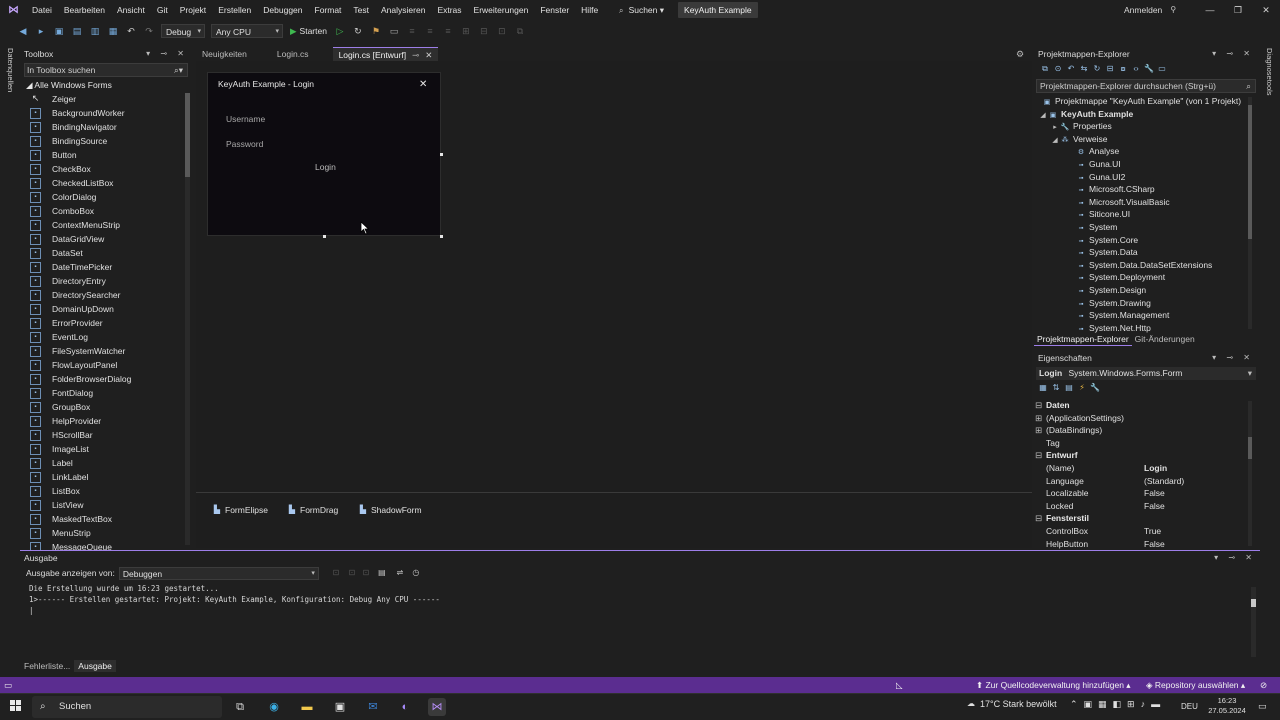  I want to click on pin-icon: ⊸, so click(415, 55).